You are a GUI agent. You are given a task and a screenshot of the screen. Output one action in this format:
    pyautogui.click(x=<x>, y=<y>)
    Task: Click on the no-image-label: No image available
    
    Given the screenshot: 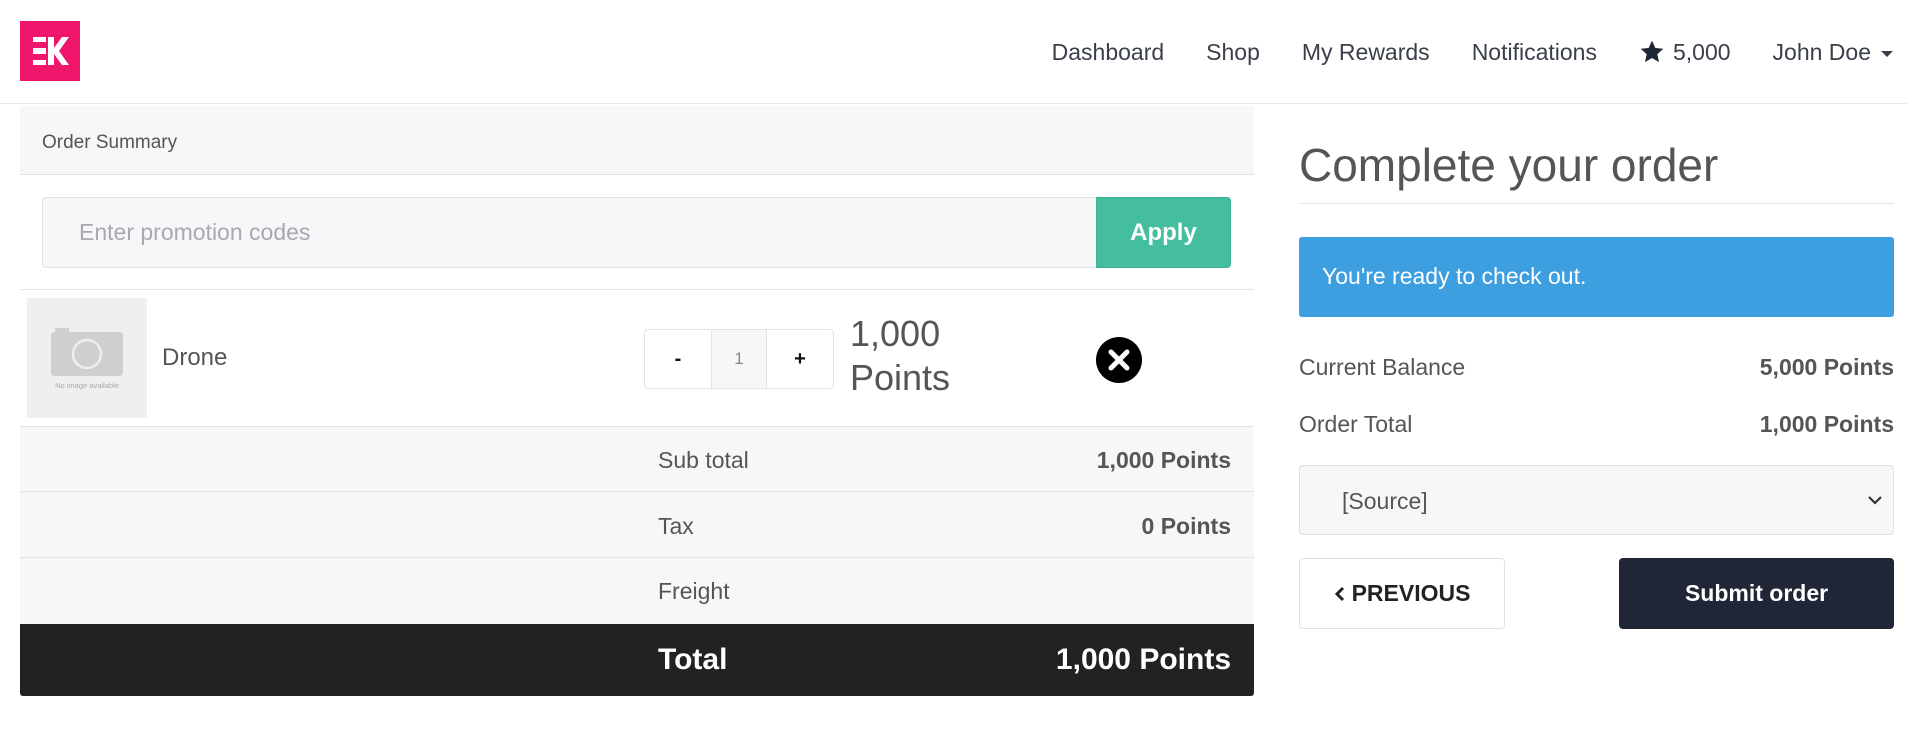 What is the action you would take?
    pyautogui.click(x=87, y=385)
    